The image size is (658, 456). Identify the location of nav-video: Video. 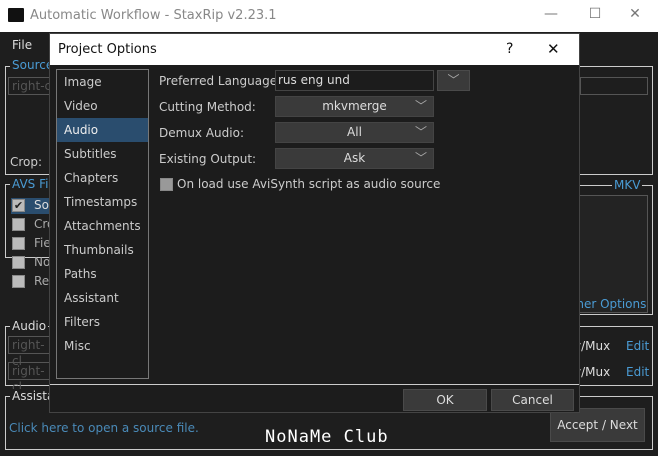
(102, 106).